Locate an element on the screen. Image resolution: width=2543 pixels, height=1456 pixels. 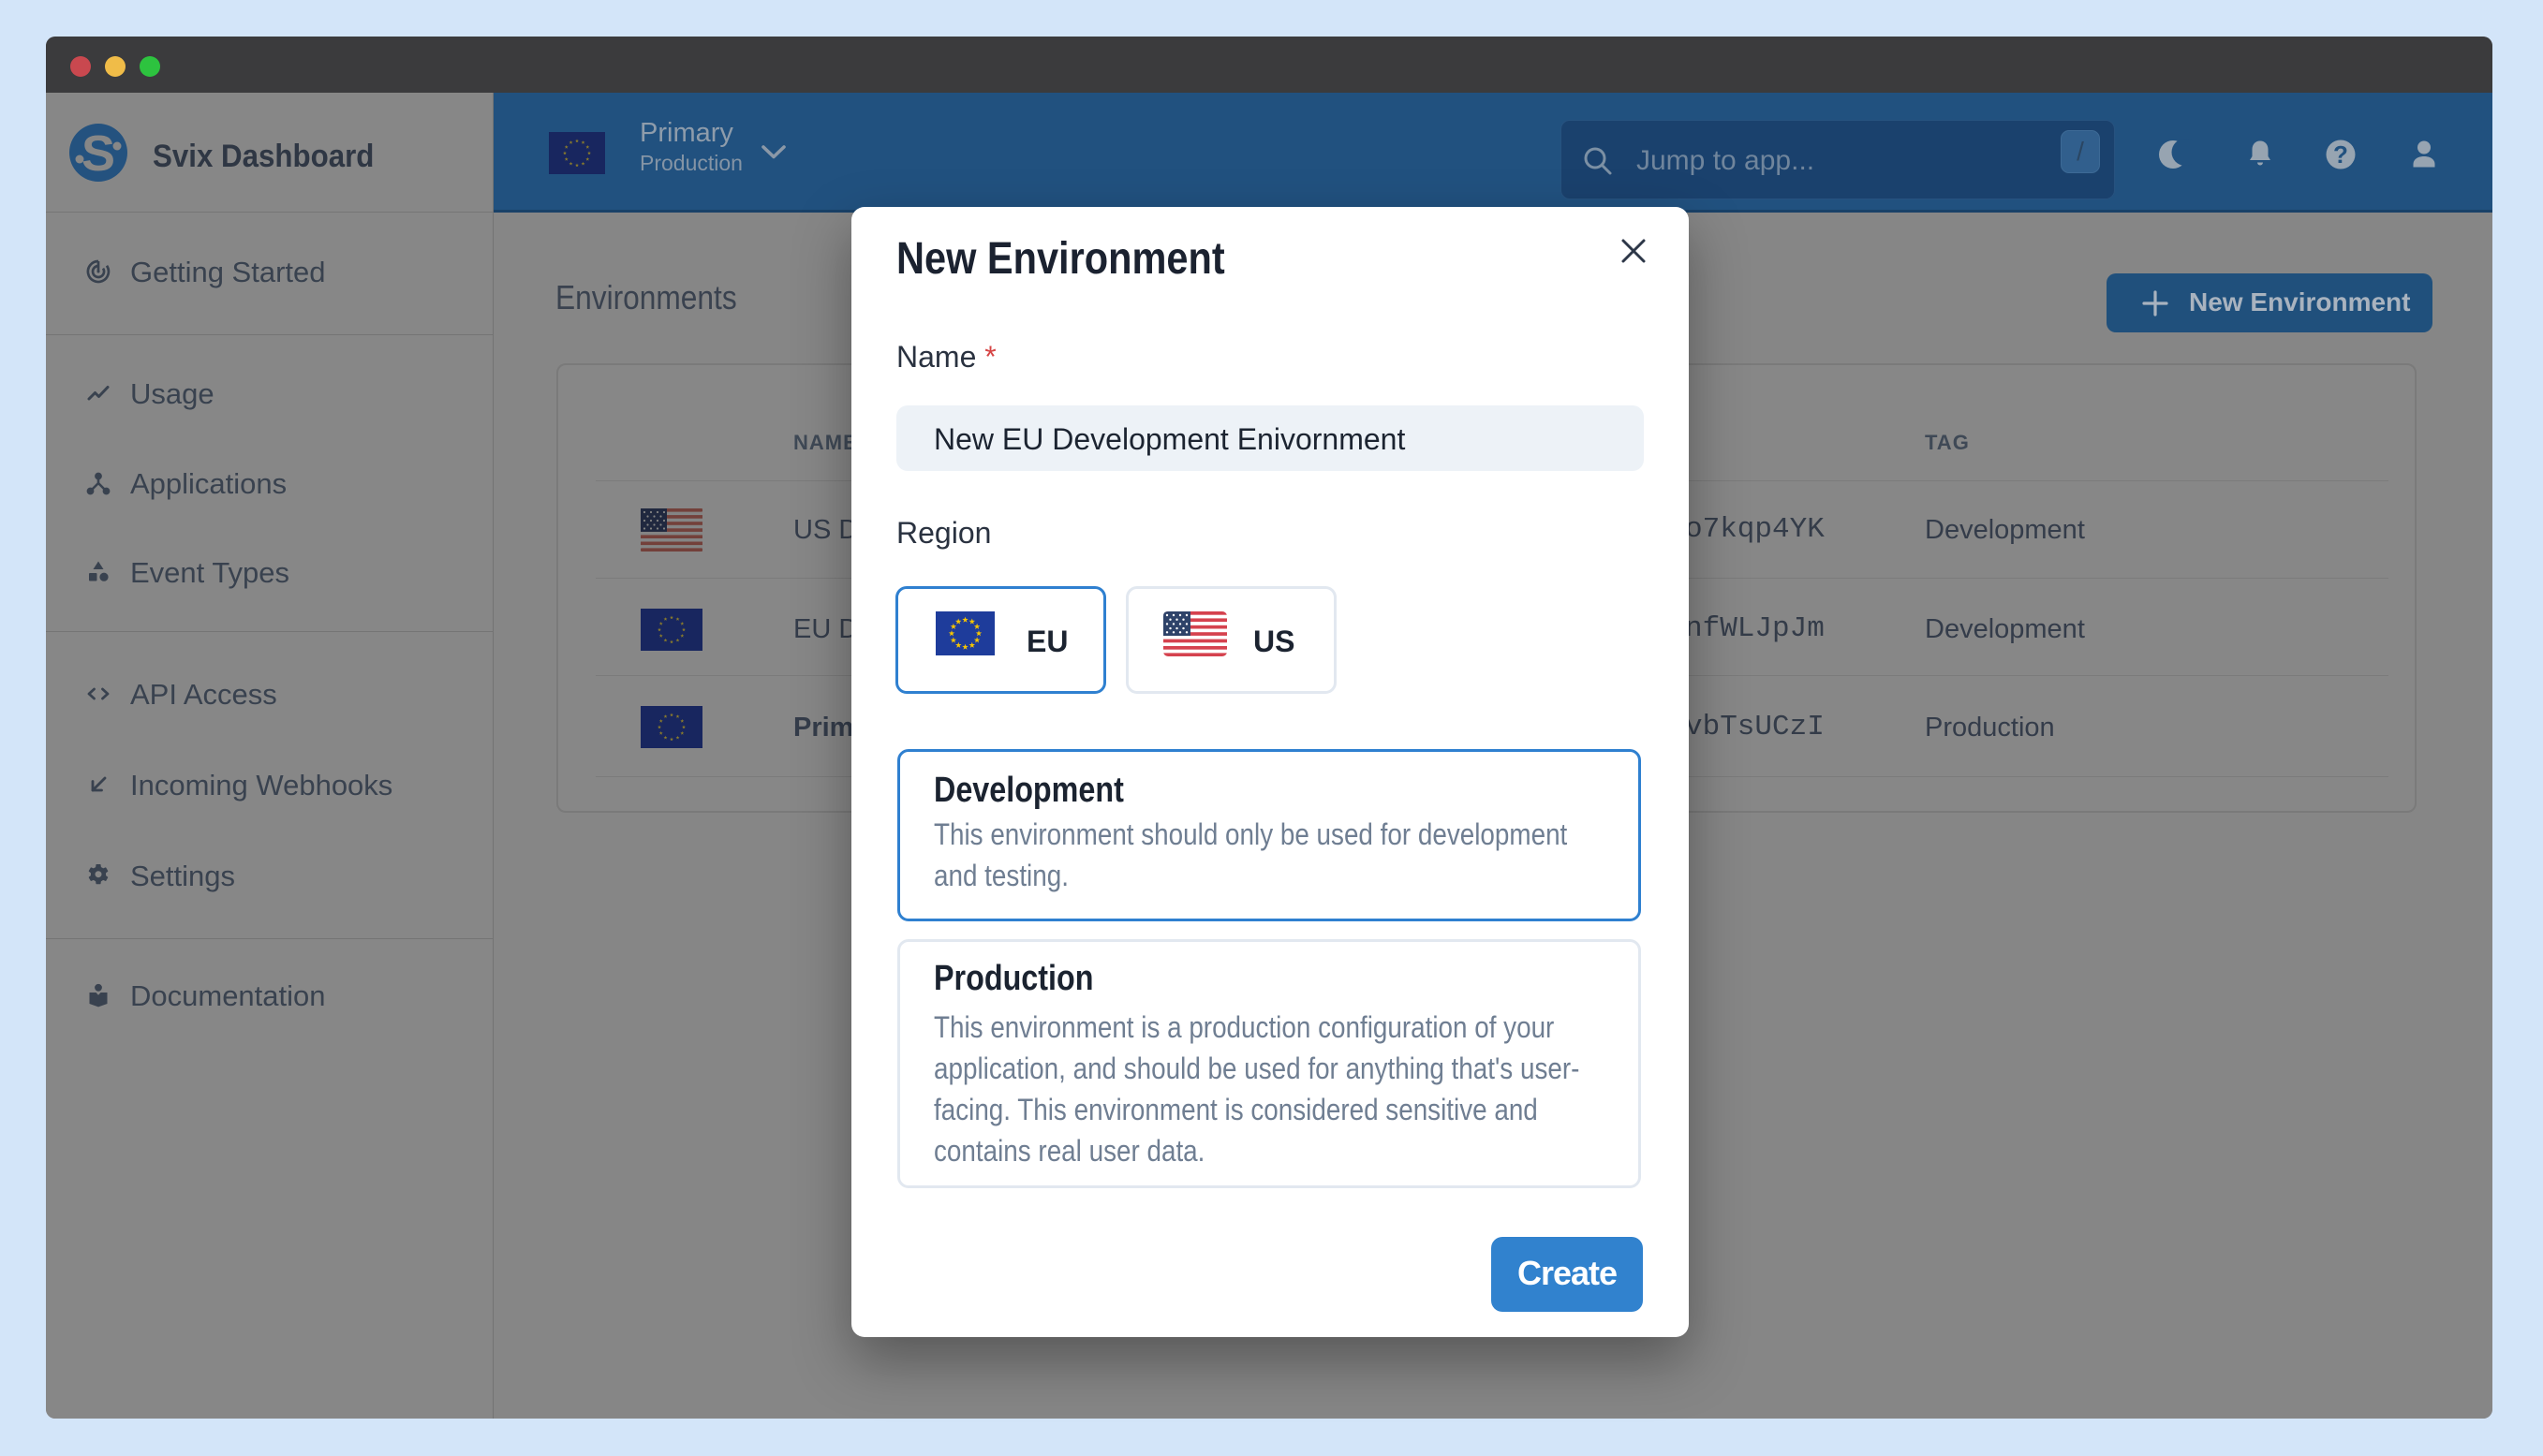
svg-text: S is located at coordinates (98, 153).